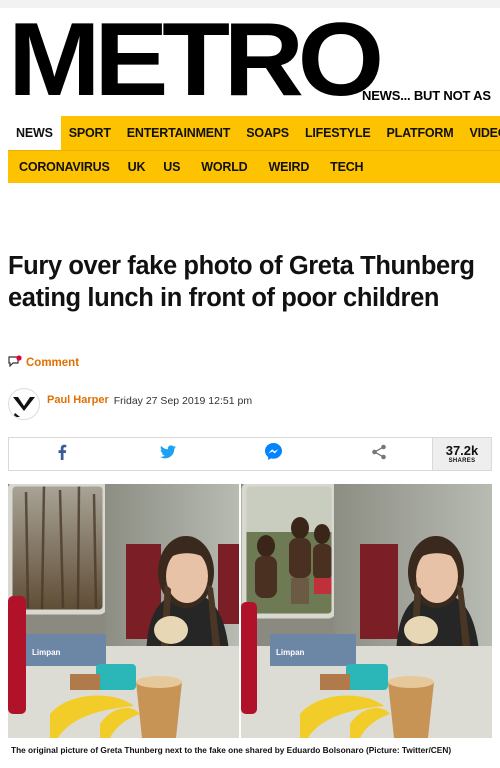 Image resolution: width=500 pixels, height=768 pixels. I want to click on secondary-nav: CORONAVIRUS UK US WORLD WEIRD TECH, so click(254, 166).